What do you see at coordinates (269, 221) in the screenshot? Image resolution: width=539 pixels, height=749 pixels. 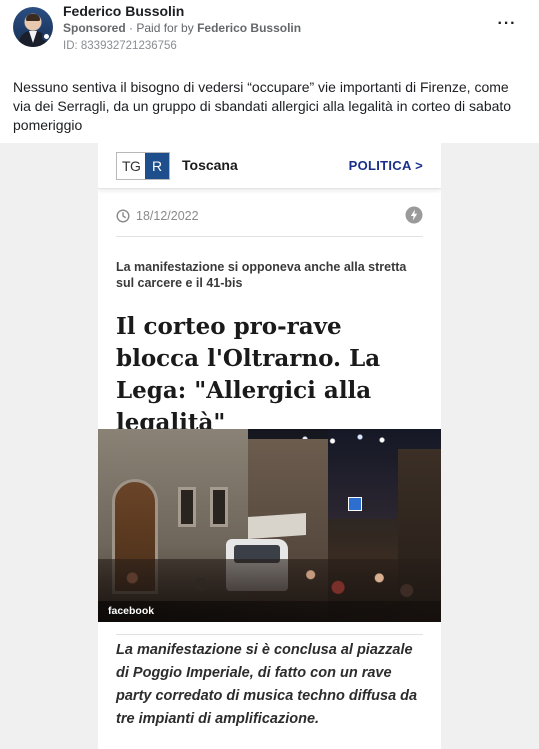 I see `article-meta: 18/12/2022` at bounding box center [269, 221].